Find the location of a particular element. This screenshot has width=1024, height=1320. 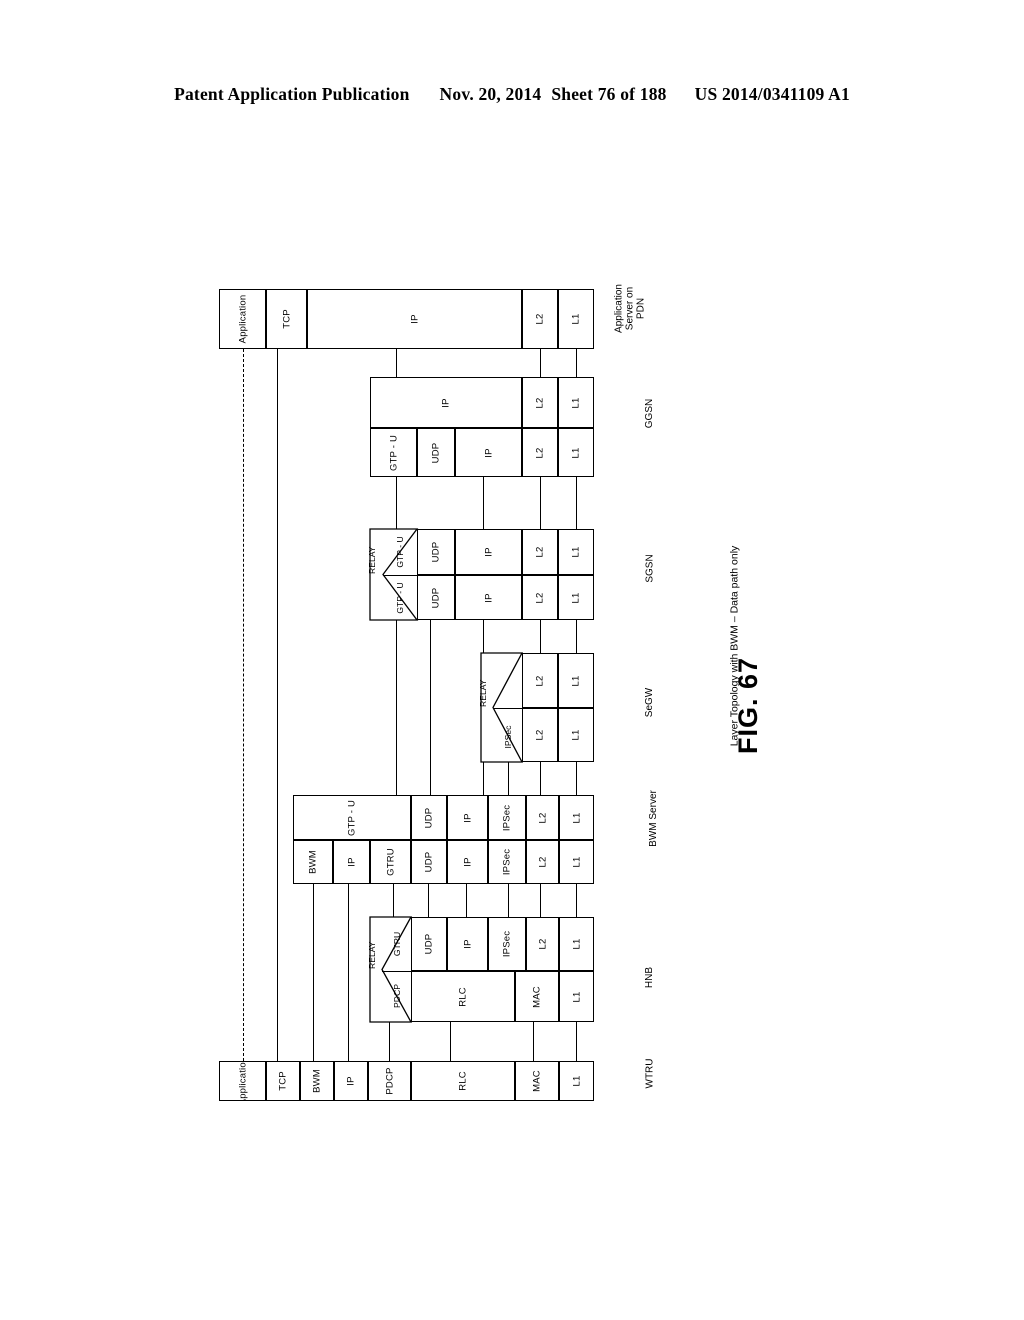

connector-ipsec-bwm-hnb is located at coordinates (509, 900).